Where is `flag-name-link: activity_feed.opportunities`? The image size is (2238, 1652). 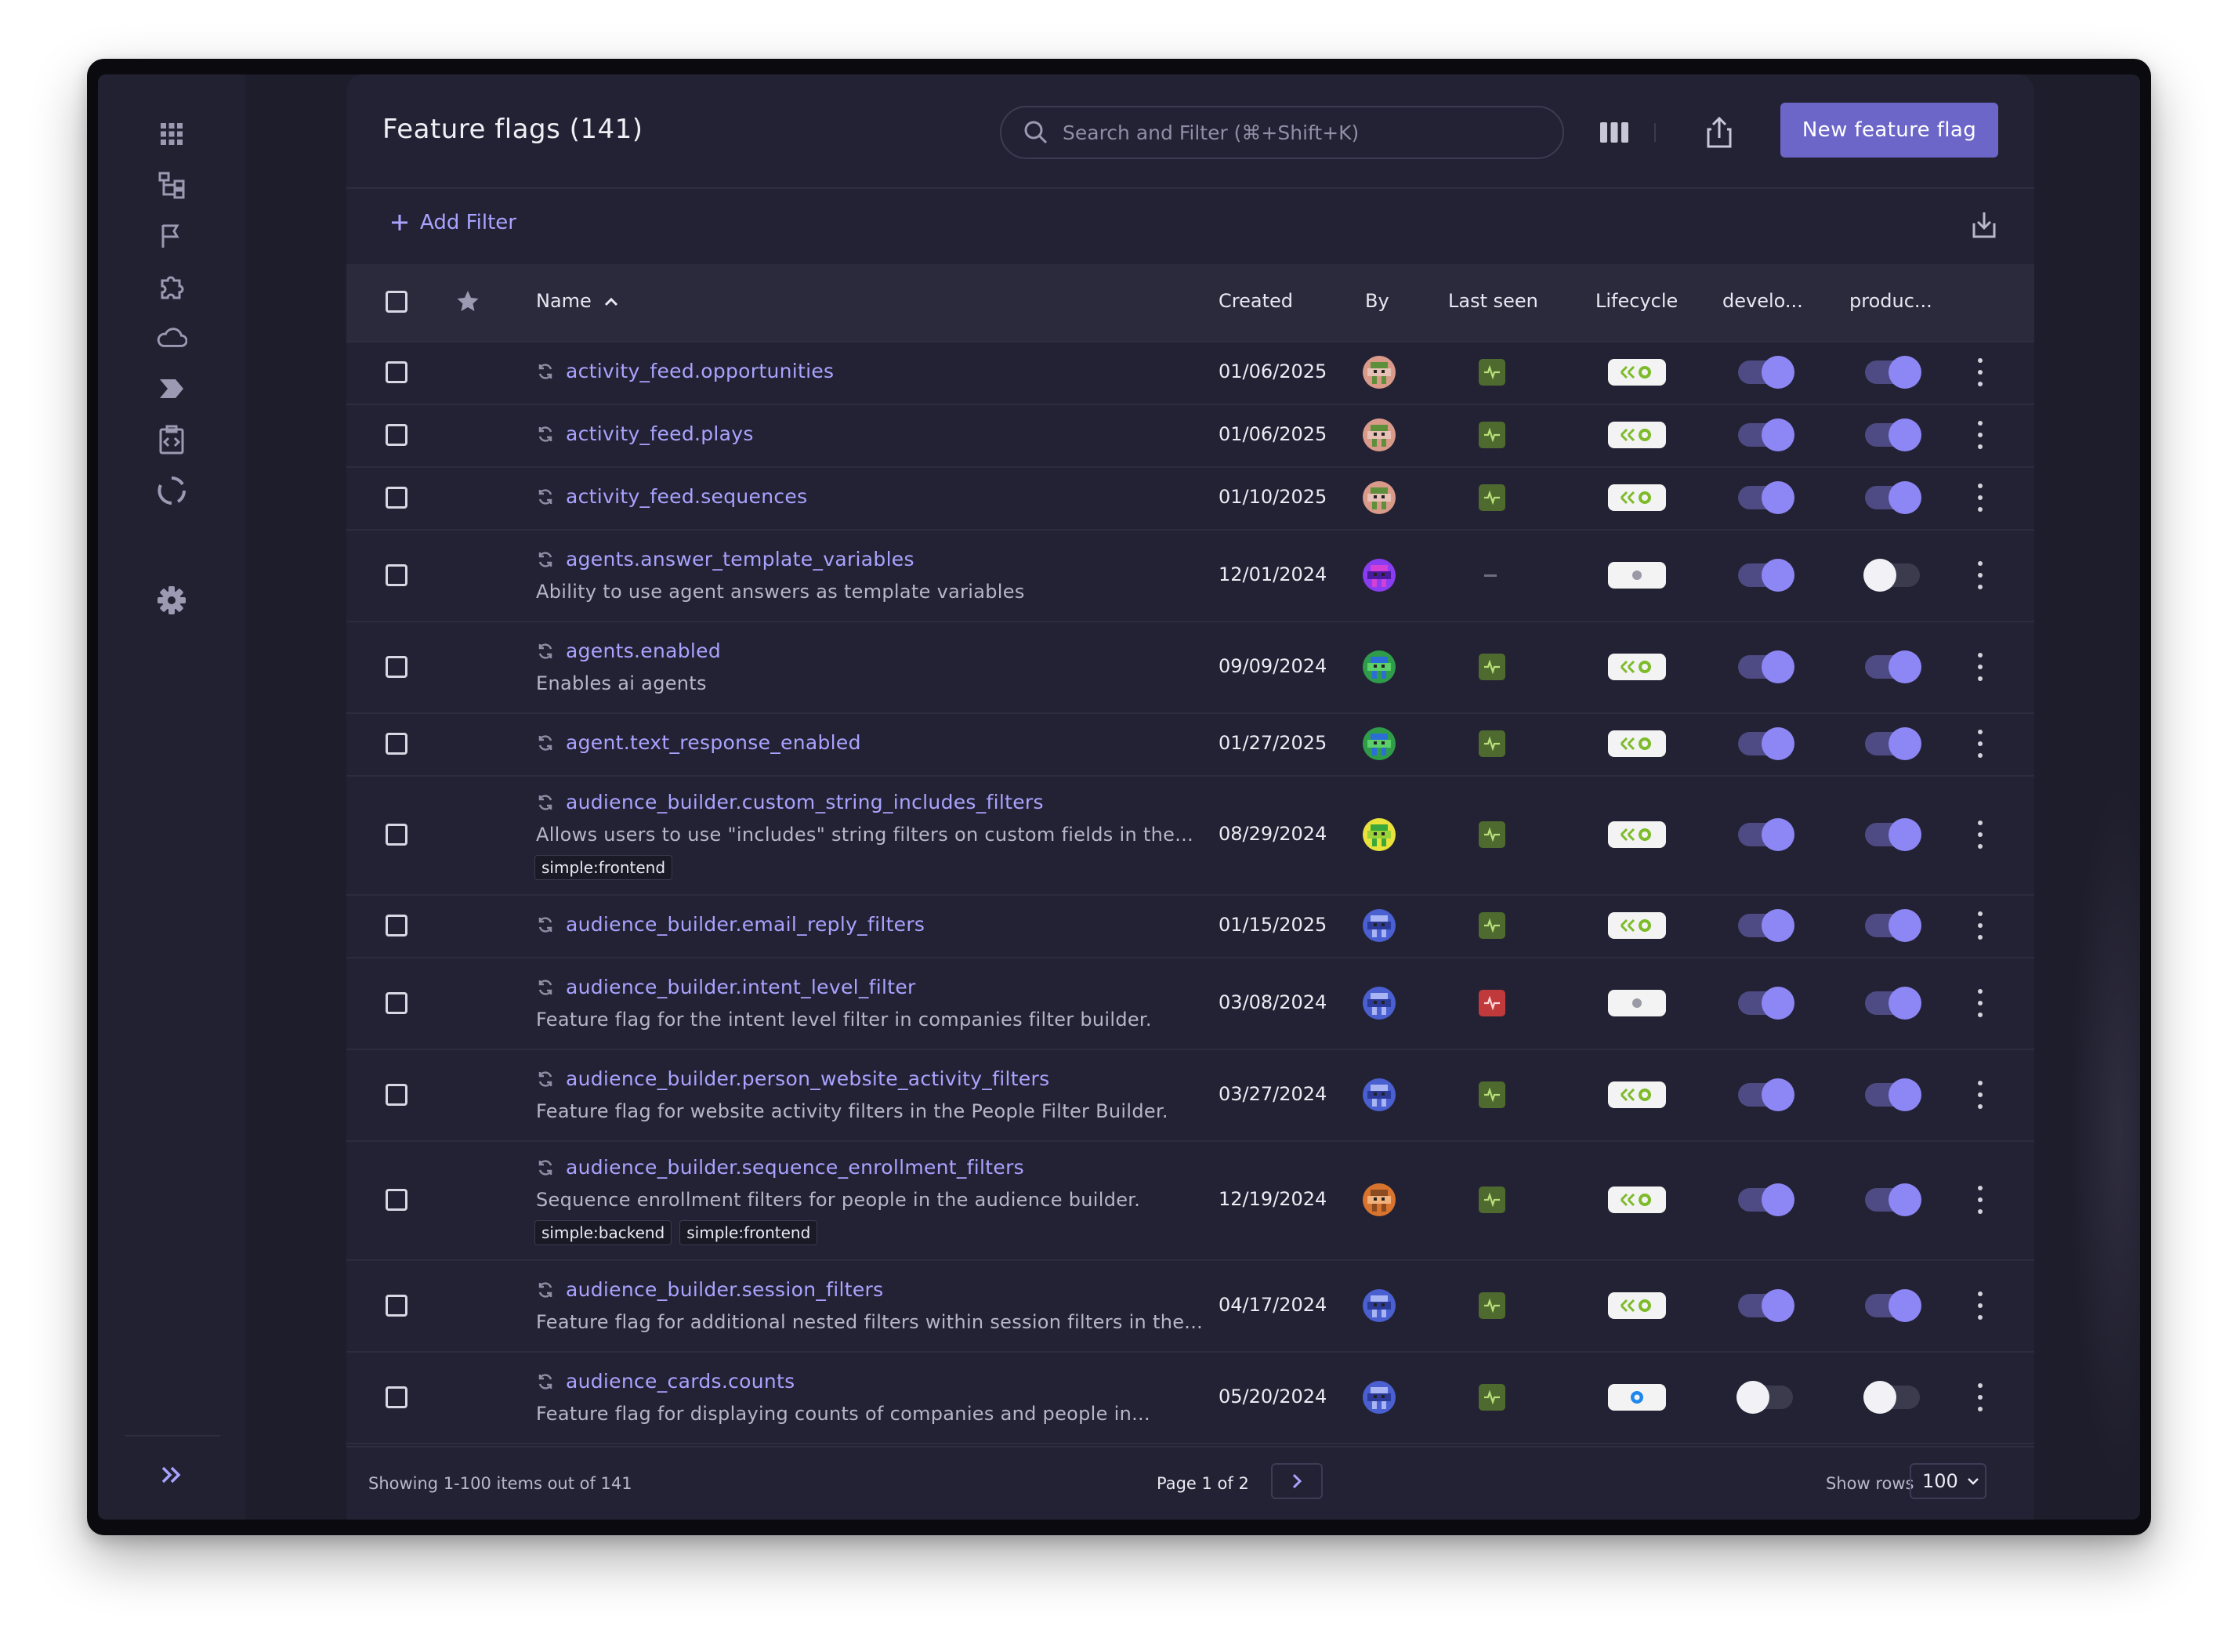
flag-name-link: activity_feed.opportunities is located at coordinates (700, 371).